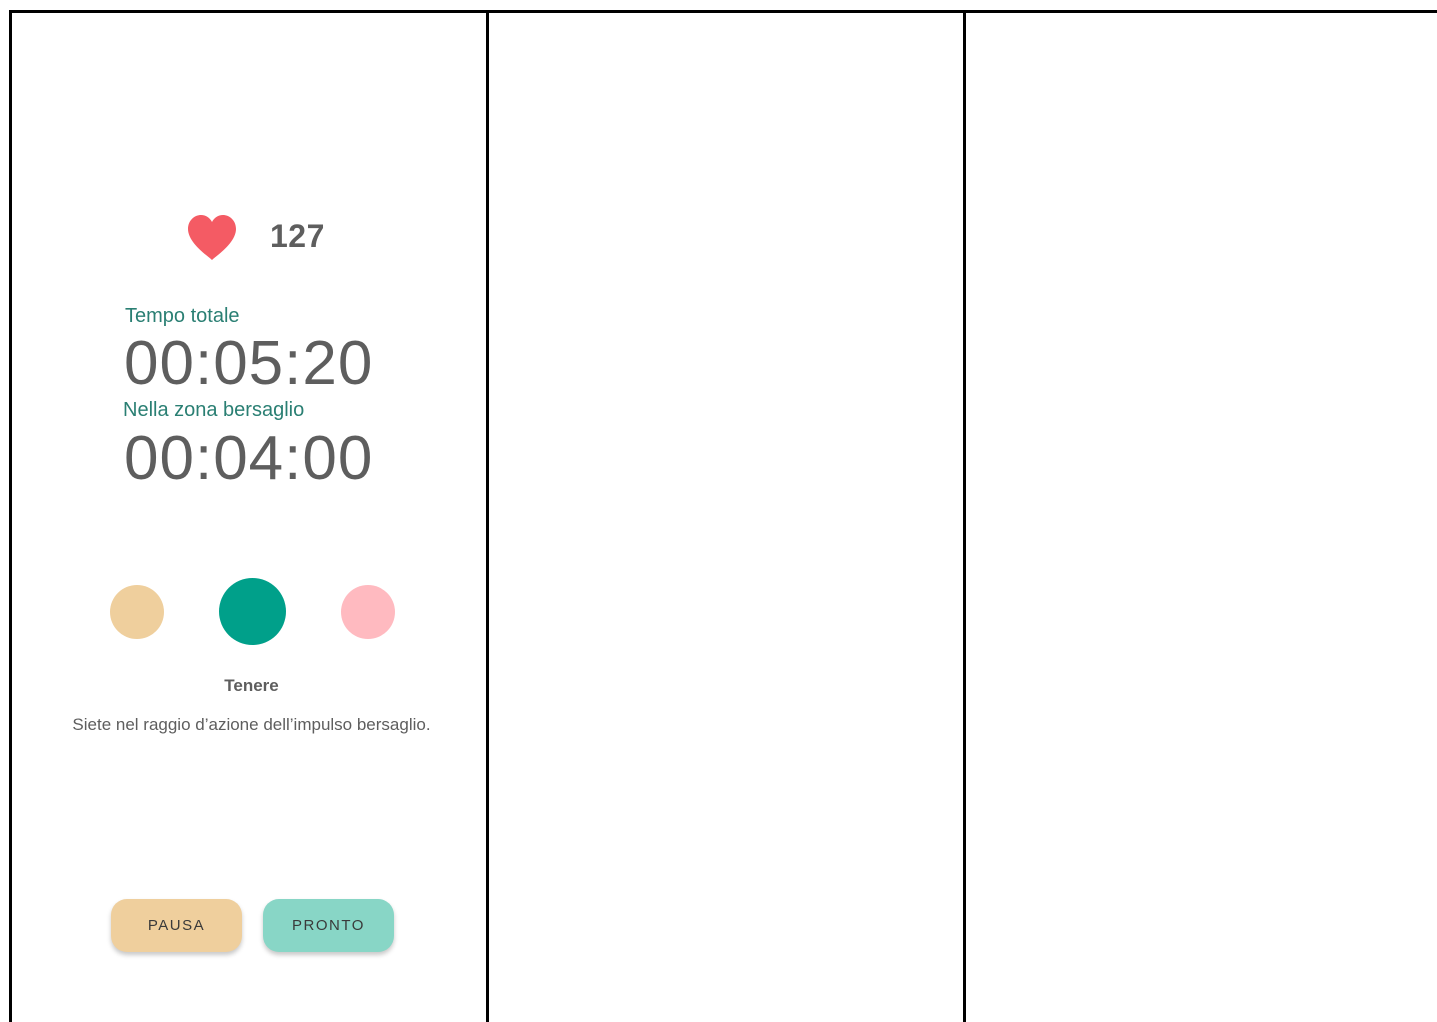 This screenshot has width=1437, height=1022. Describe the element at coordinates (252, 611) in the screenshot. I see `zone-in-indicator` at that location.